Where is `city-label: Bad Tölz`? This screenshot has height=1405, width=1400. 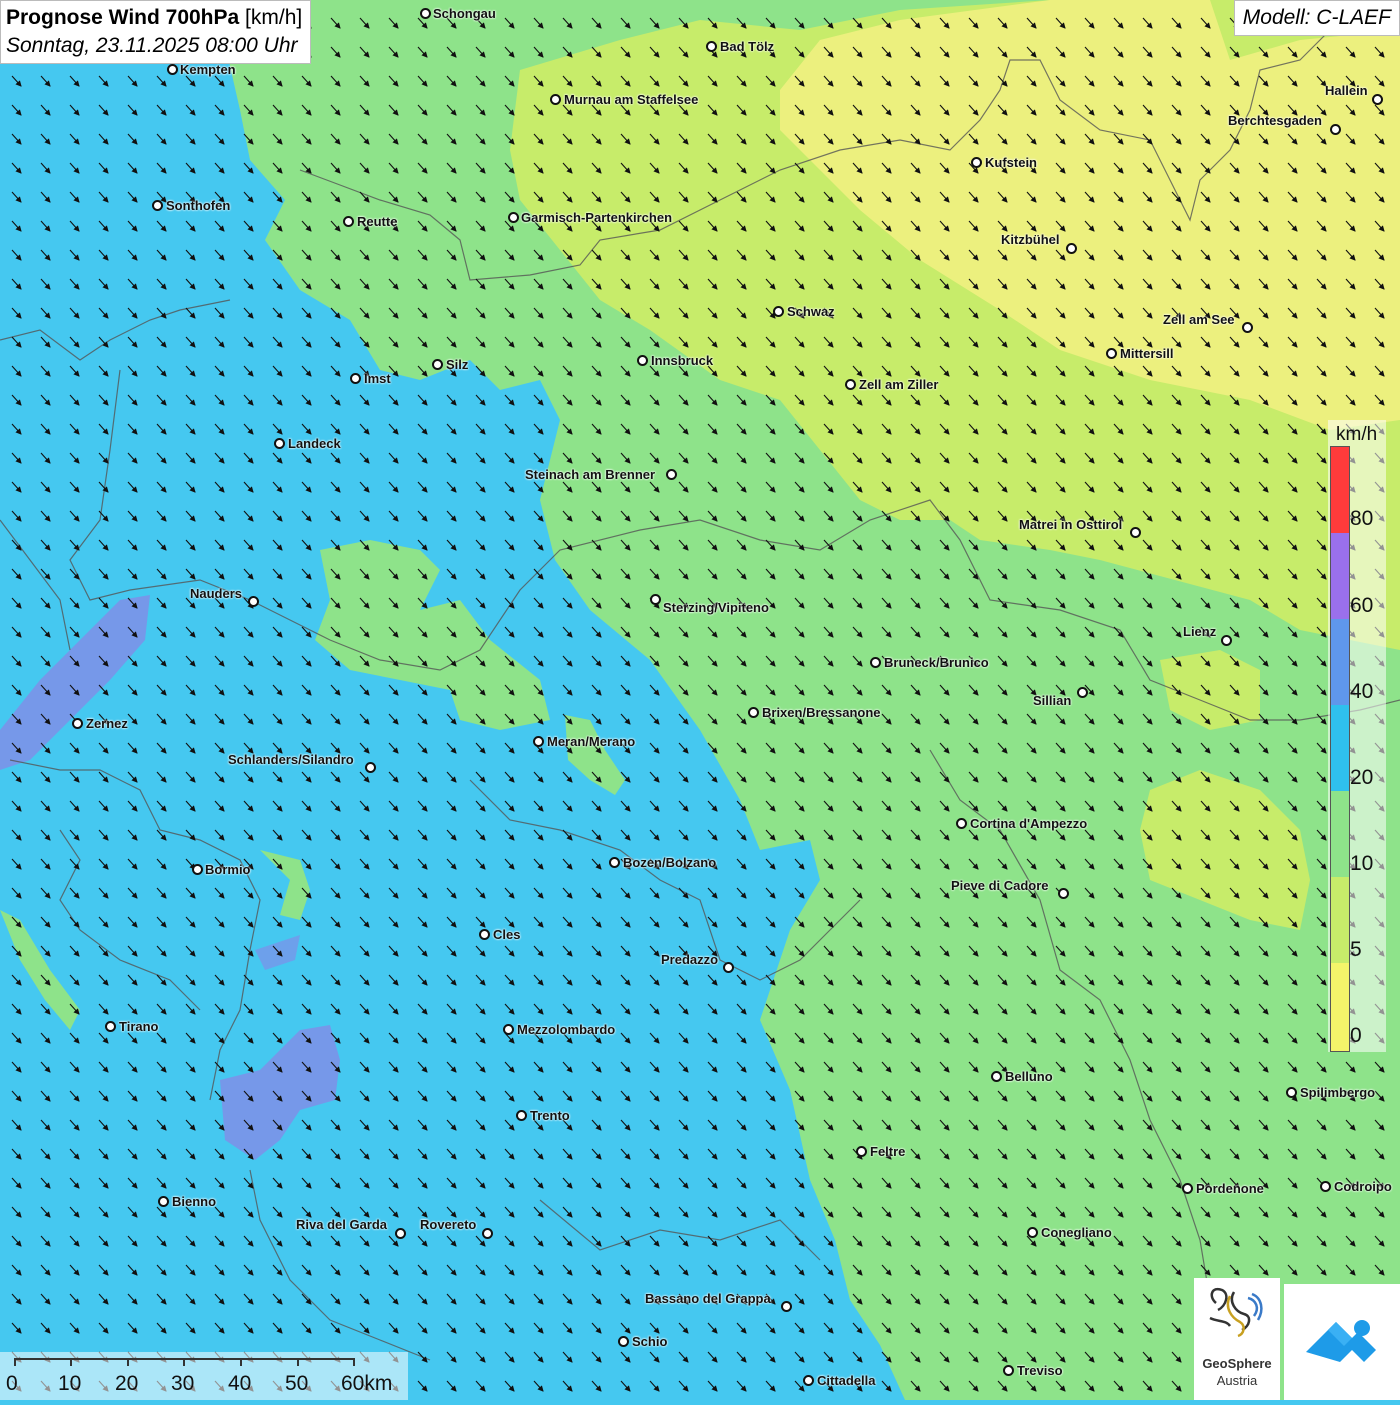 city-label: Bad Tölz is located at coordinates (747, 46).